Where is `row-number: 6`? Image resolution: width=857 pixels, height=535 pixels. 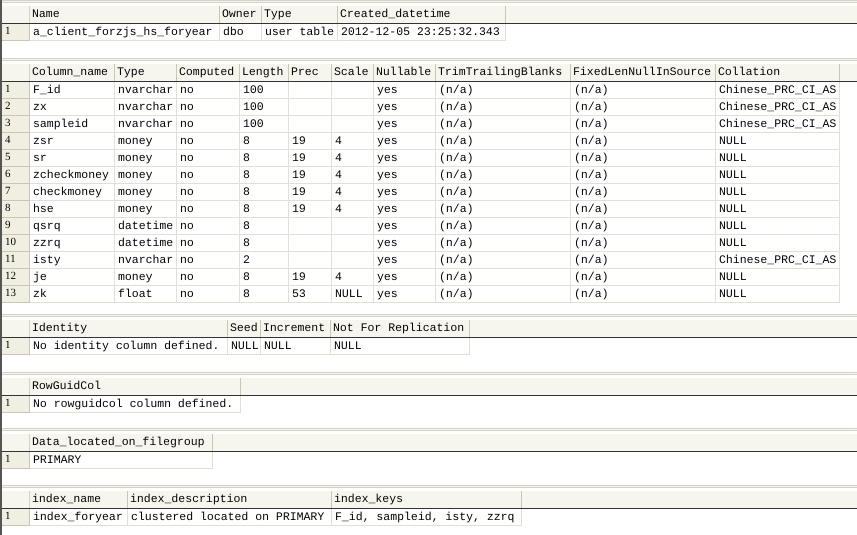 row-number: 6 is located at coordinates (16, 175).